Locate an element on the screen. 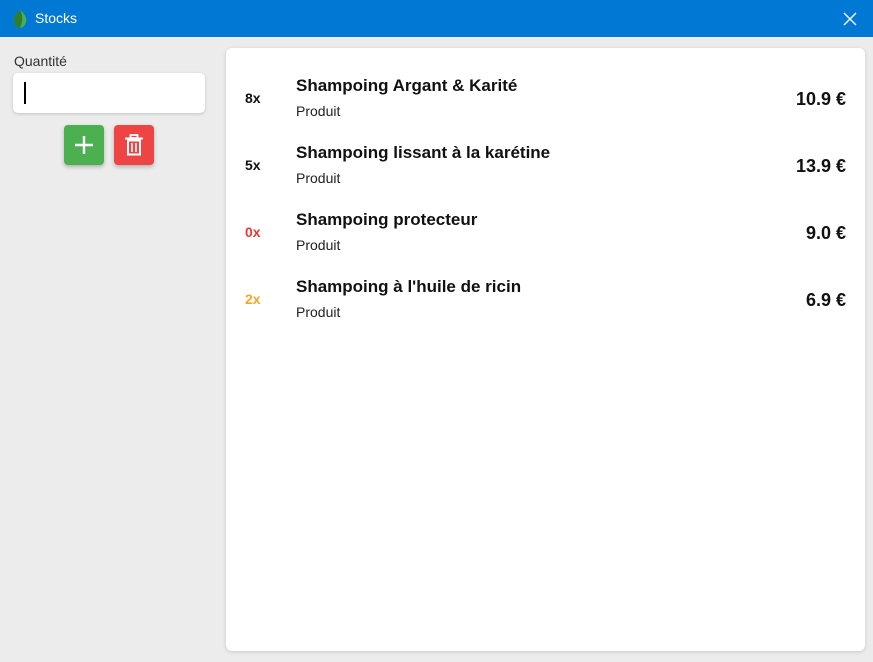 The height and width of the screenshot is (662, 873). text-caret is located at coordinates (25, 93).